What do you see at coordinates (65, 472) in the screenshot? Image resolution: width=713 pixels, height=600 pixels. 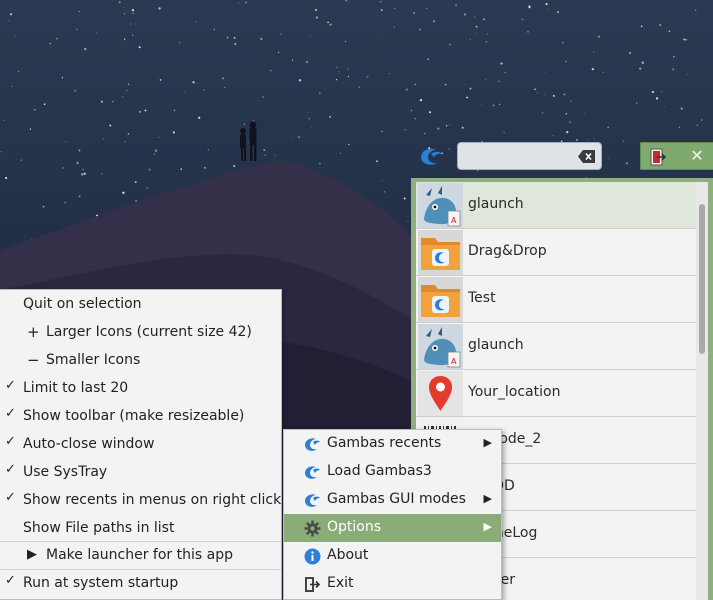 I see `menu-item-label: Use SysTray` at bounding box center [65, 472].